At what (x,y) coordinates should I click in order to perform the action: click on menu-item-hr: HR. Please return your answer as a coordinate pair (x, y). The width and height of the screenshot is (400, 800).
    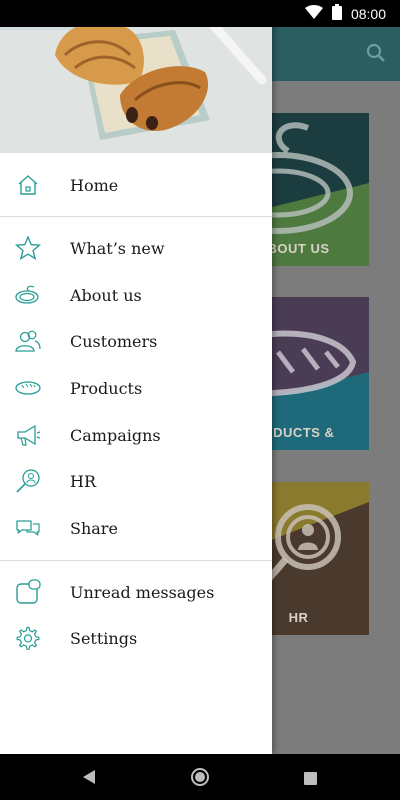
    Looking at the image, I should click on (136, 481).